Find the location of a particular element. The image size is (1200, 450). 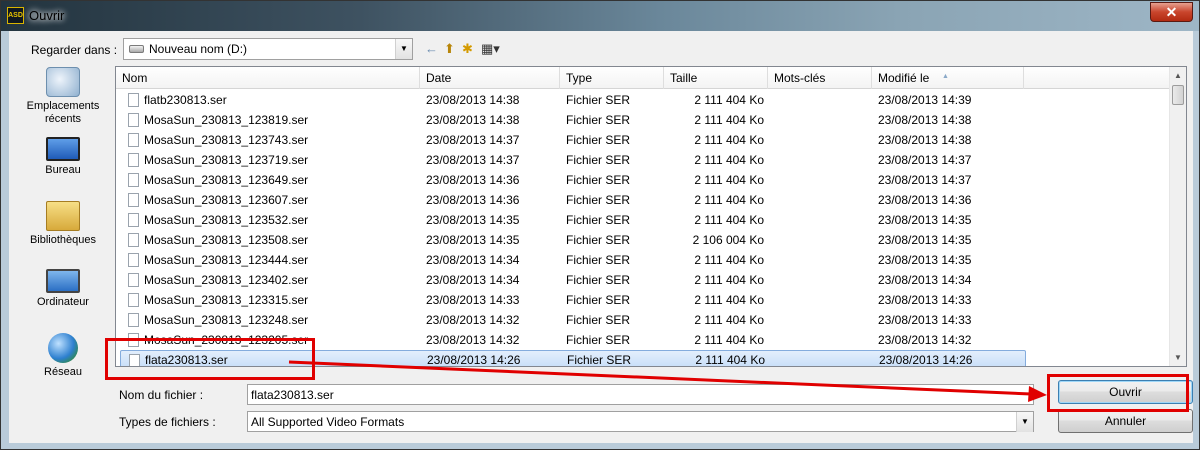

file-name: MosaSun_230813_123819.ser is located at coordinates (226, 120).